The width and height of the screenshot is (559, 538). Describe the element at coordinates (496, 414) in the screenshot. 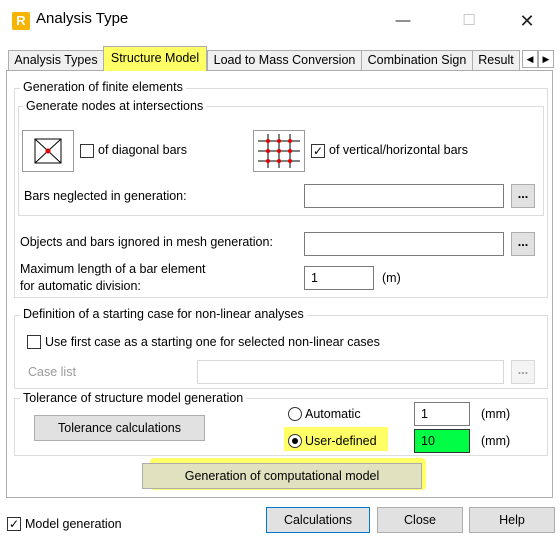

I see `automatic-unit: (mm)` at that location.